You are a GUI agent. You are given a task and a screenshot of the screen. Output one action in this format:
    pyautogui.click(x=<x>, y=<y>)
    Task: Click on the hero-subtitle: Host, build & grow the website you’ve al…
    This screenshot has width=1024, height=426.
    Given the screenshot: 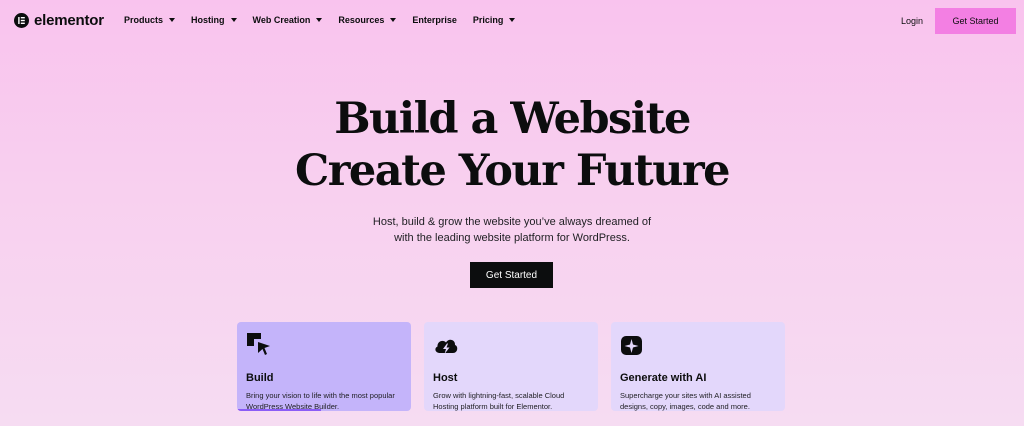 What is the action you would take?
    pyautogui.click(x=512, y=230)
    